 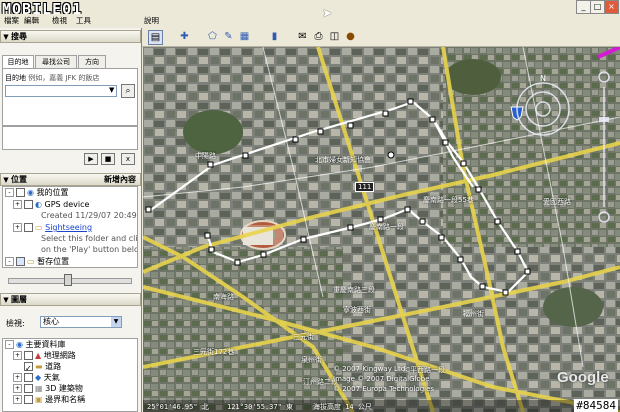 I want to click on watermark: #84584, so click(x=596, y=405).